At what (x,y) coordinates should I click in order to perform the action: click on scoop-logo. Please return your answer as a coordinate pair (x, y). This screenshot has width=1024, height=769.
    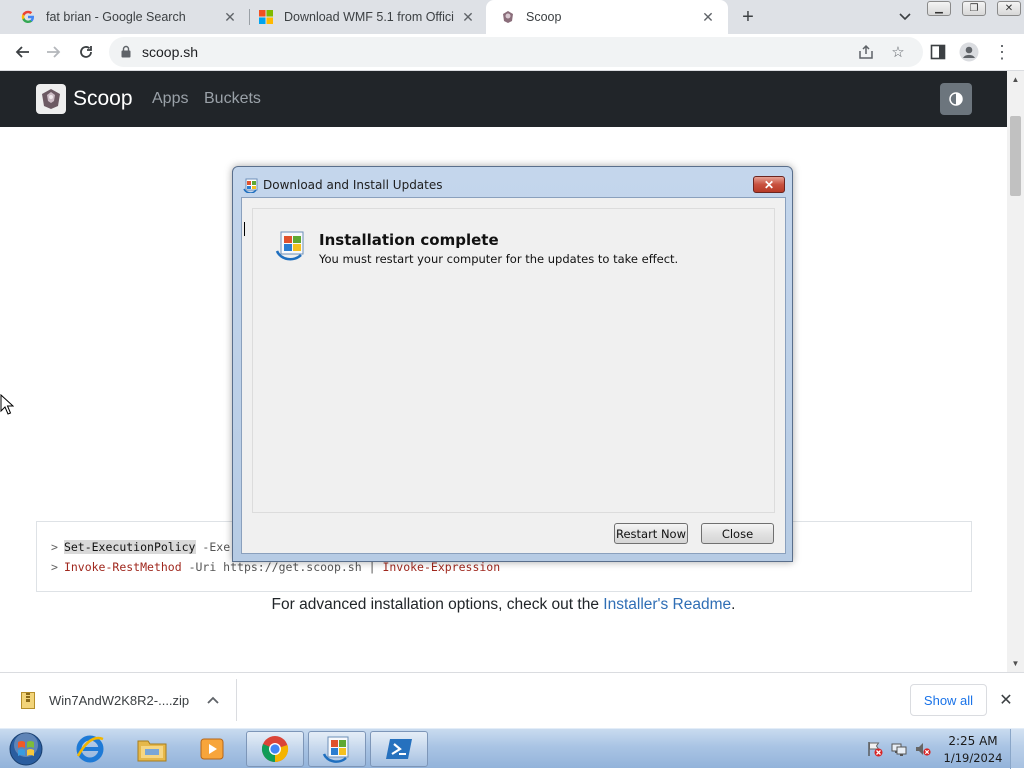
    Looking at the image, I should click on (51, 99).